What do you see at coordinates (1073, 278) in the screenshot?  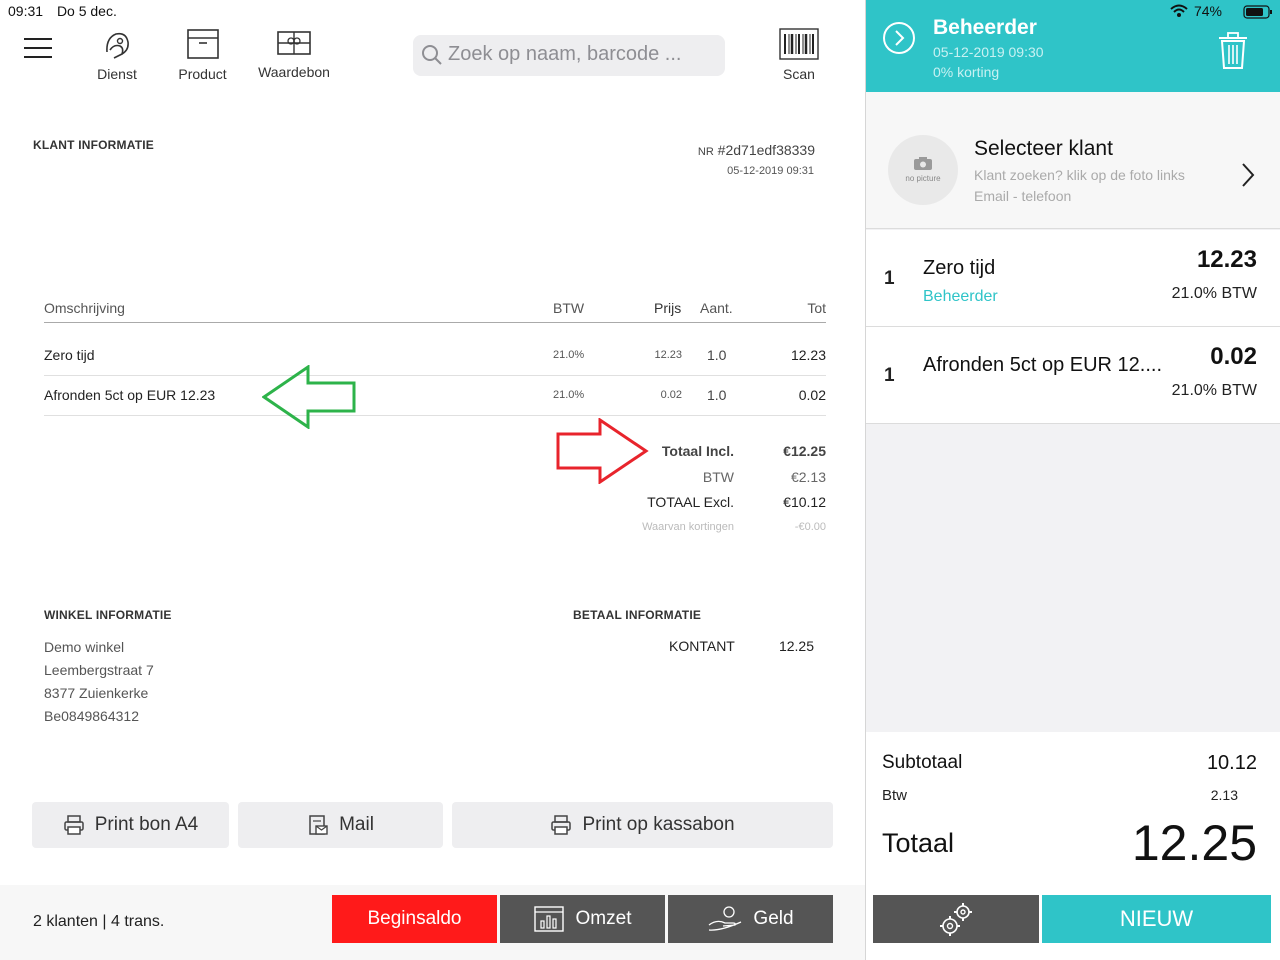 I see `cart-line-item: 1 Zero tijd Beheerder 12.23 21.0% BTW` at bounding box center [1073, 278].